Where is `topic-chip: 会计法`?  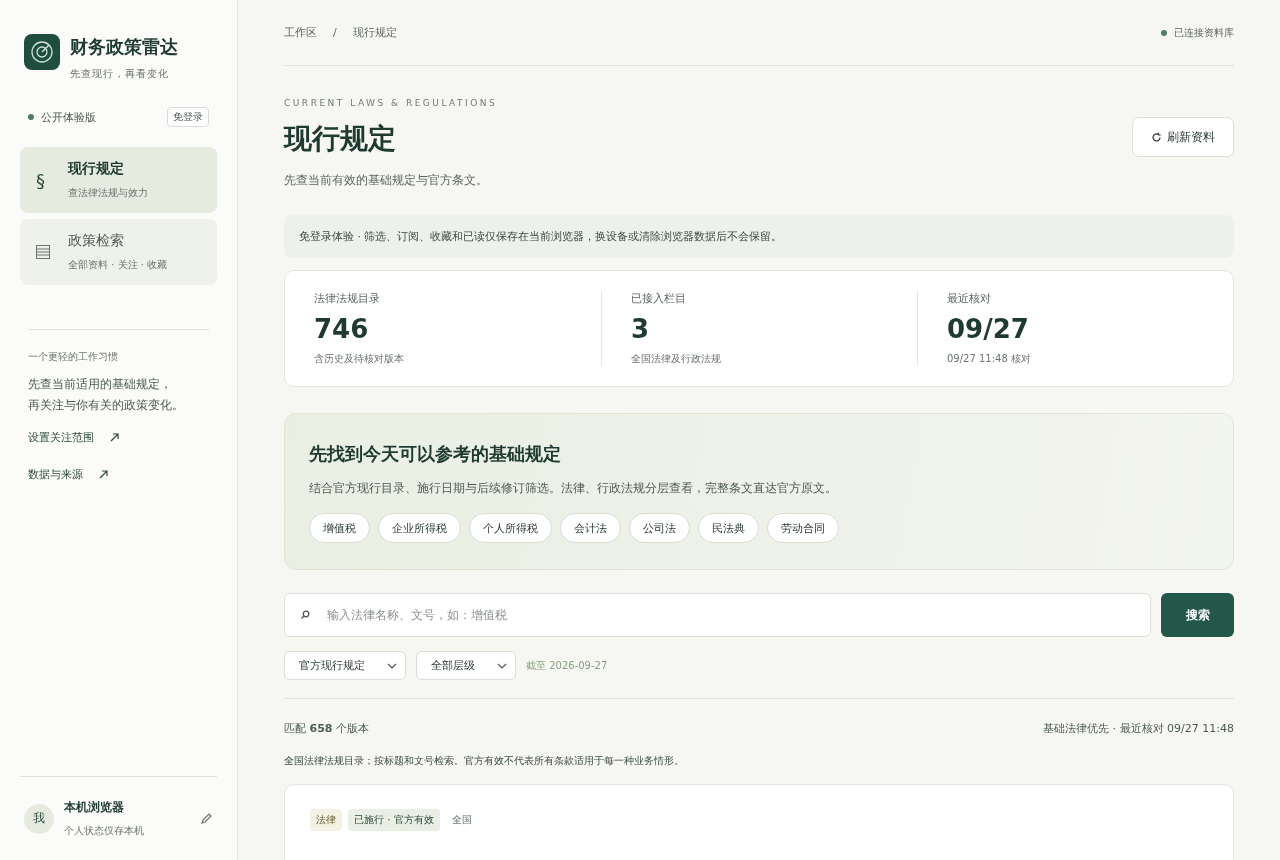
topic-chip: 会计法 is located at coordinates (590, 528).